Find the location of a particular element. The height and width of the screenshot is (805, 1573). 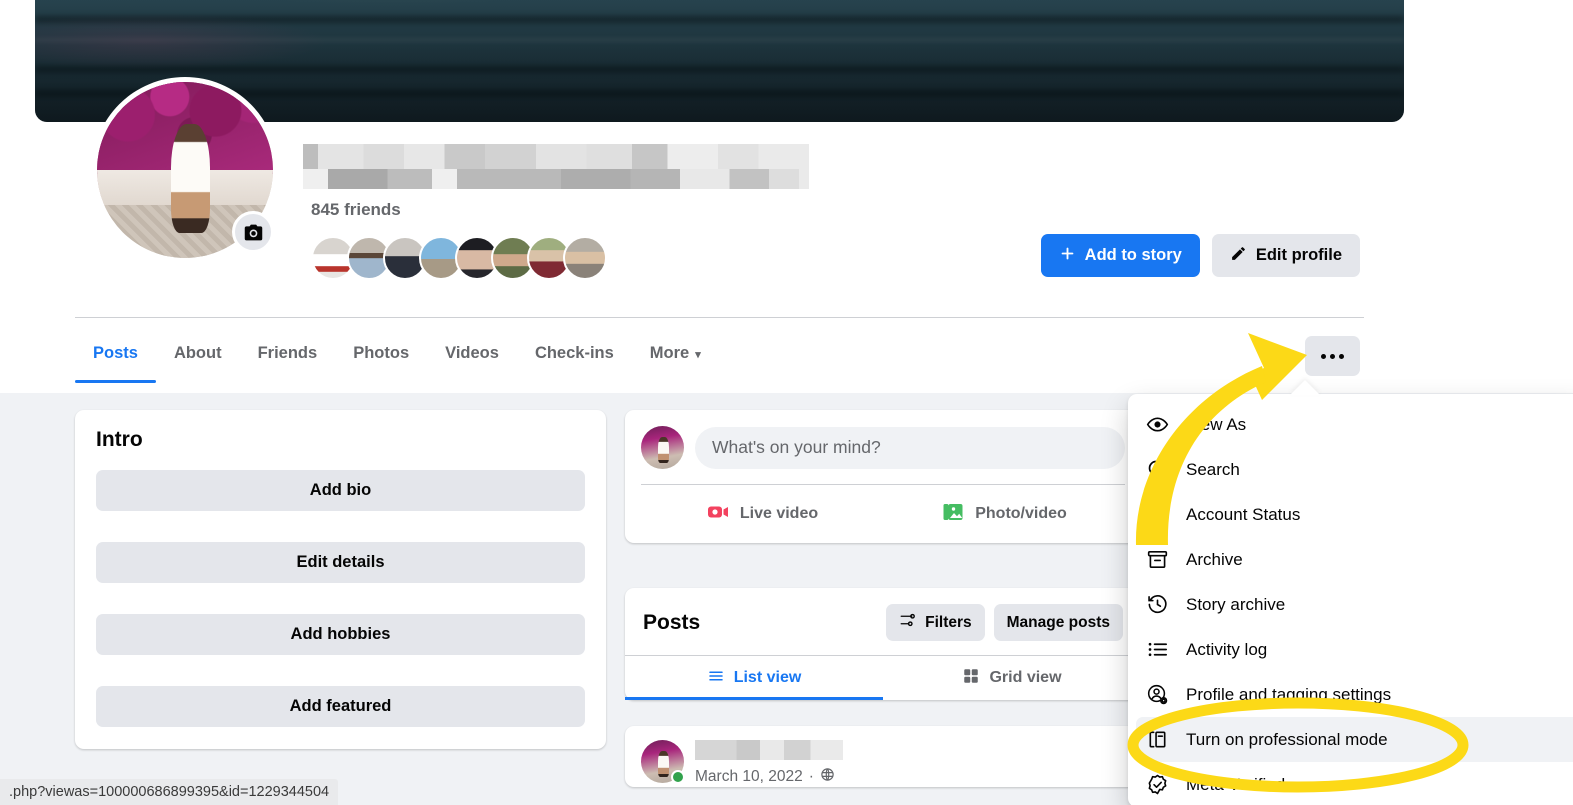

posts-card-header: Posts Filters Manage posts is located at coordinates (883, 621).